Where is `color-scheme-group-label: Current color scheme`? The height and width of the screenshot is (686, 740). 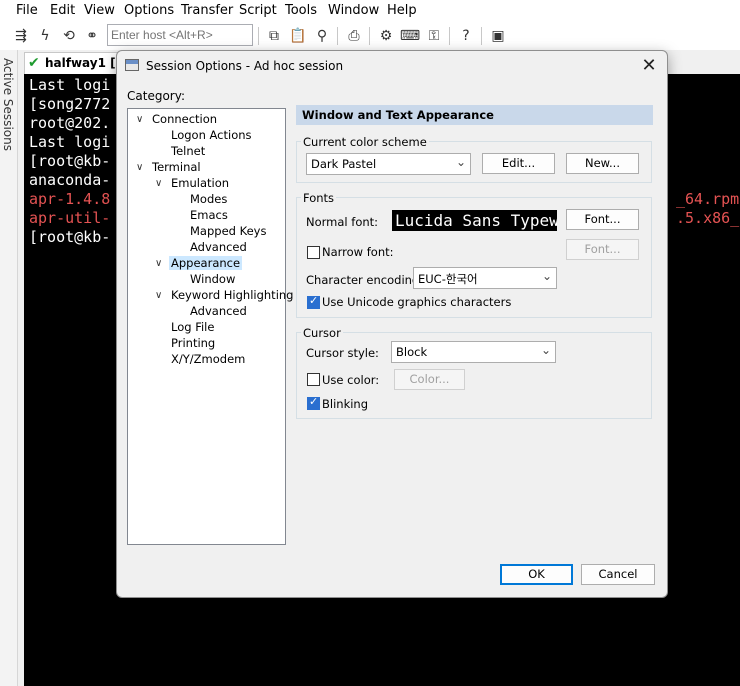 color-scheme-group-label: Current color scheme is located at coordinates (365, 142).